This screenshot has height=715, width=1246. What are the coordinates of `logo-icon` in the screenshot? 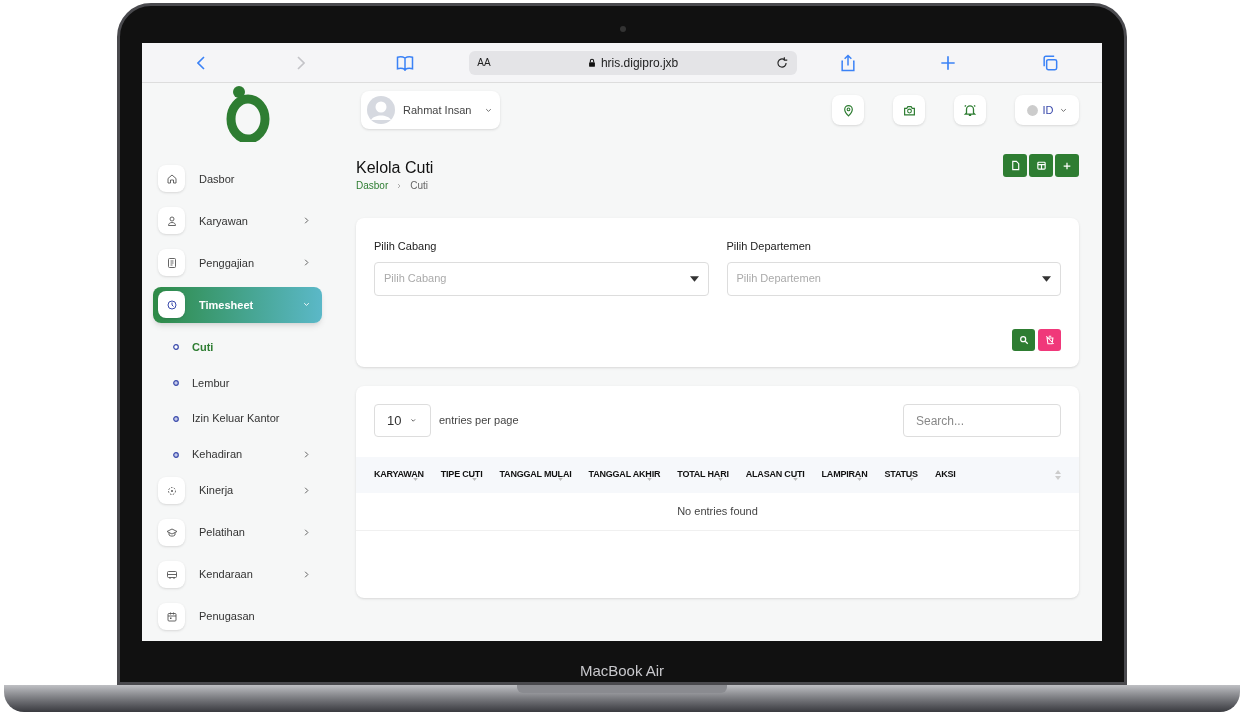 It's located at (247, 114).